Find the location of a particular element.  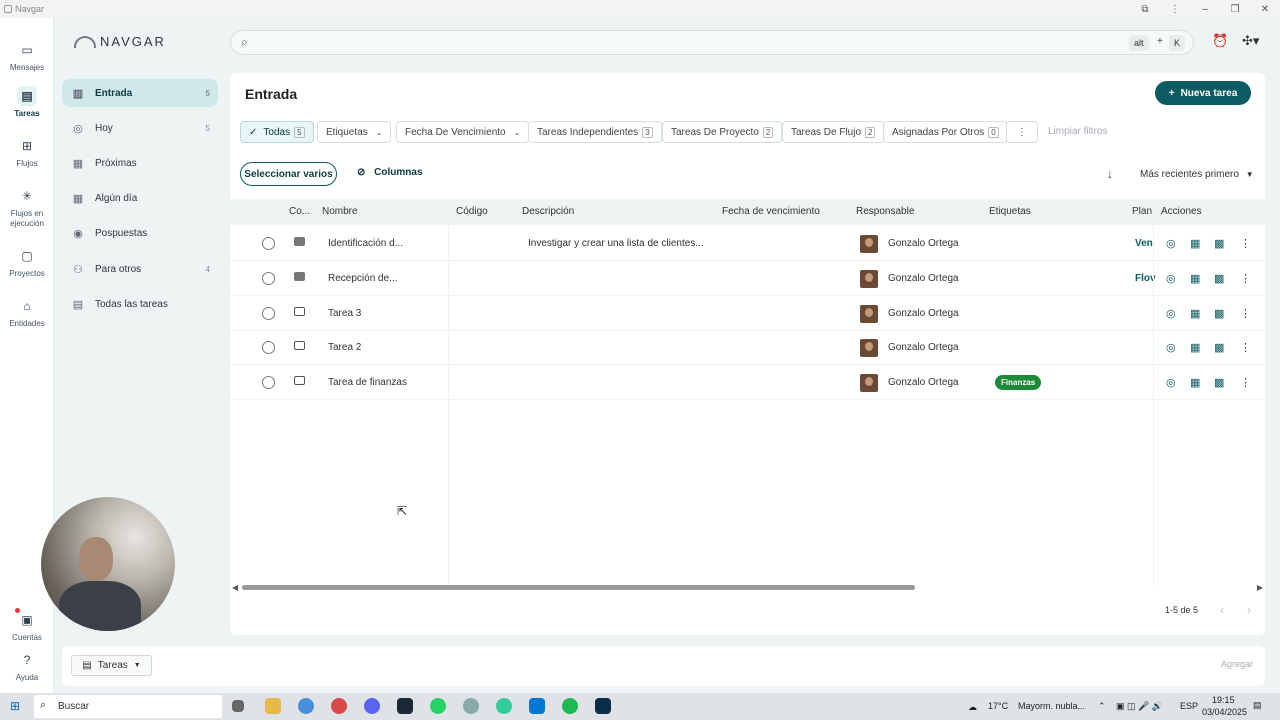

steam-icon is located at coordinates (405, 706).